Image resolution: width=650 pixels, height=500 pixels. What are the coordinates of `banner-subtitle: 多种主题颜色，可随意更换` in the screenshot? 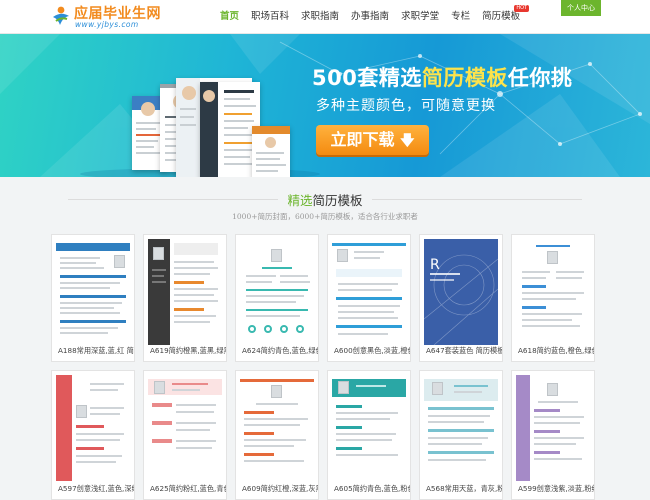 It's located at (406, 106).